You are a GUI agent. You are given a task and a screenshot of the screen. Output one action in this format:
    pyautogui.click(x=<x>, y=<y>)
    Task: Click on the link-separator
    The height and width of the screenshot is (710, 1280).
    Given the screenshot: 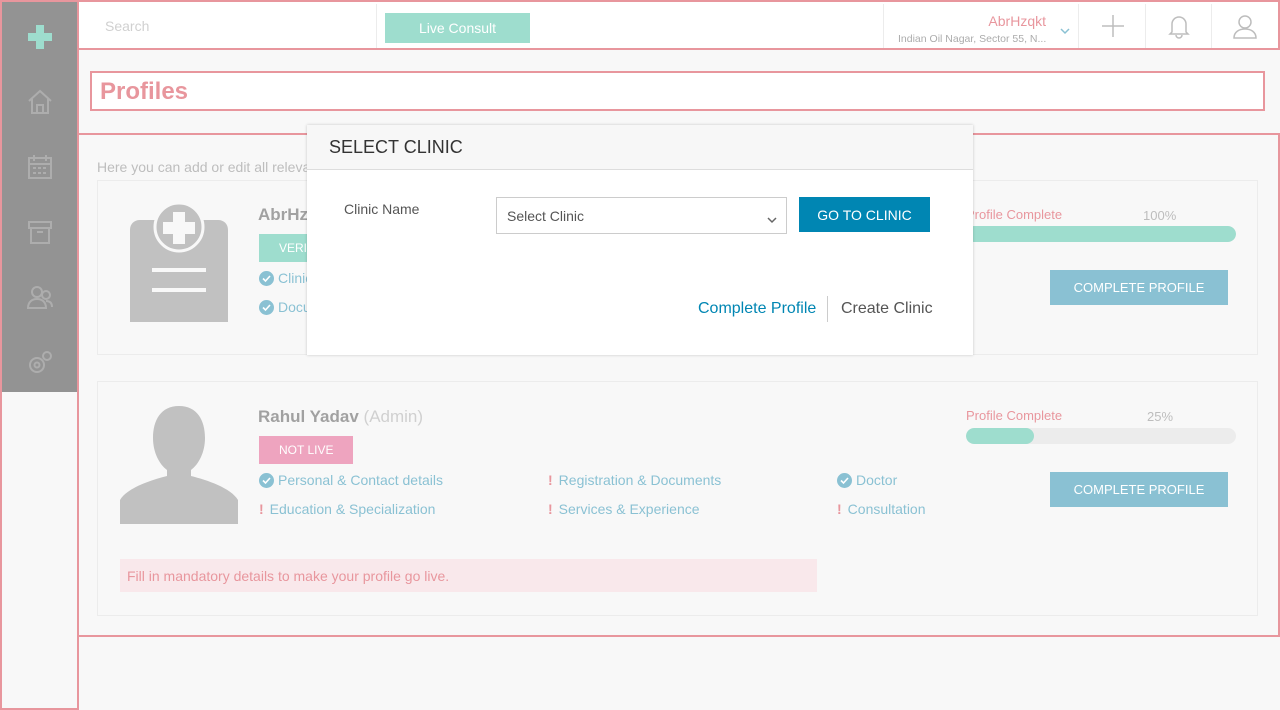 What is the action you would take?
    pyautogui.click(x=827, y=309)
    